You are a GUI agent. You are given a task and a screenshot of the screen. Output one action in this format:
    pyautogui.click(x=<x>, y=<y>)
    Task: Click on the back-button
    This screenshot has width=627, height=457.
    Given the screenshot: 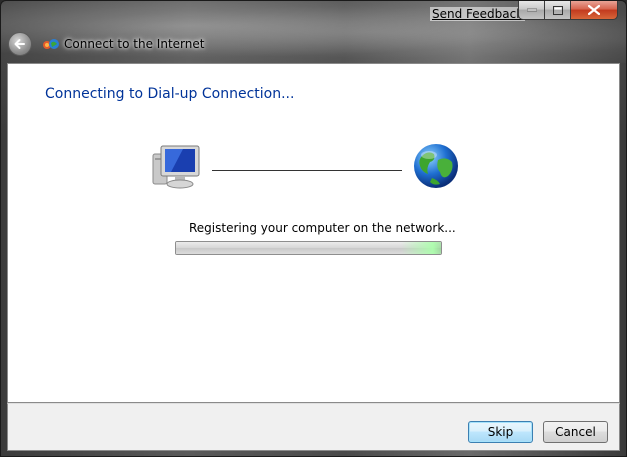 What is the action you would take?
    pyautogui.click(x=20, y=44)
    